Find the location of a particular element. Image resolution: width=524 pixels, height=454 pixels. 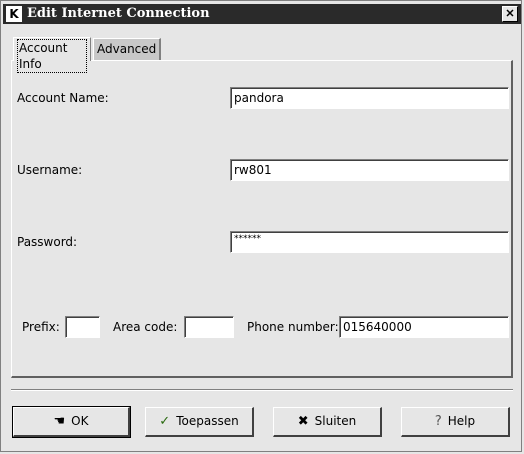

username-field: rw801 is located at coordinates (369, 170).